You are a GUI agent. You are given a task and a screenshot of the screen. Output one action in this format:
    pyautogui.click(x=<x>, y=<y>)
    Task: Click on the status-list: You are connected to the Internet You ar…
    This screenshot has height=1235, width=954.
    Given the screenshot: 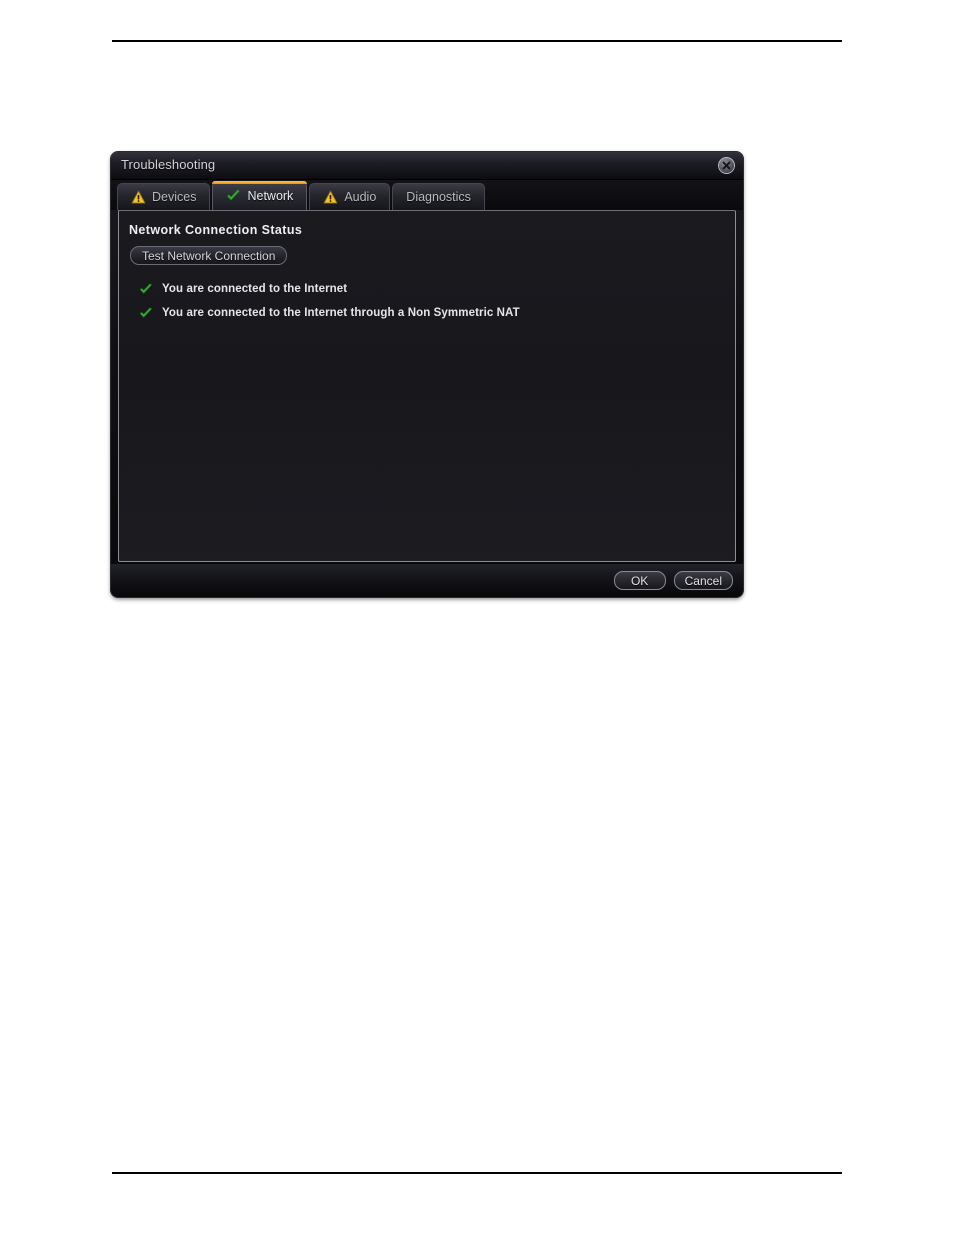 What is the action you would take?
    pyautogui.click(x=432, y=301)
    